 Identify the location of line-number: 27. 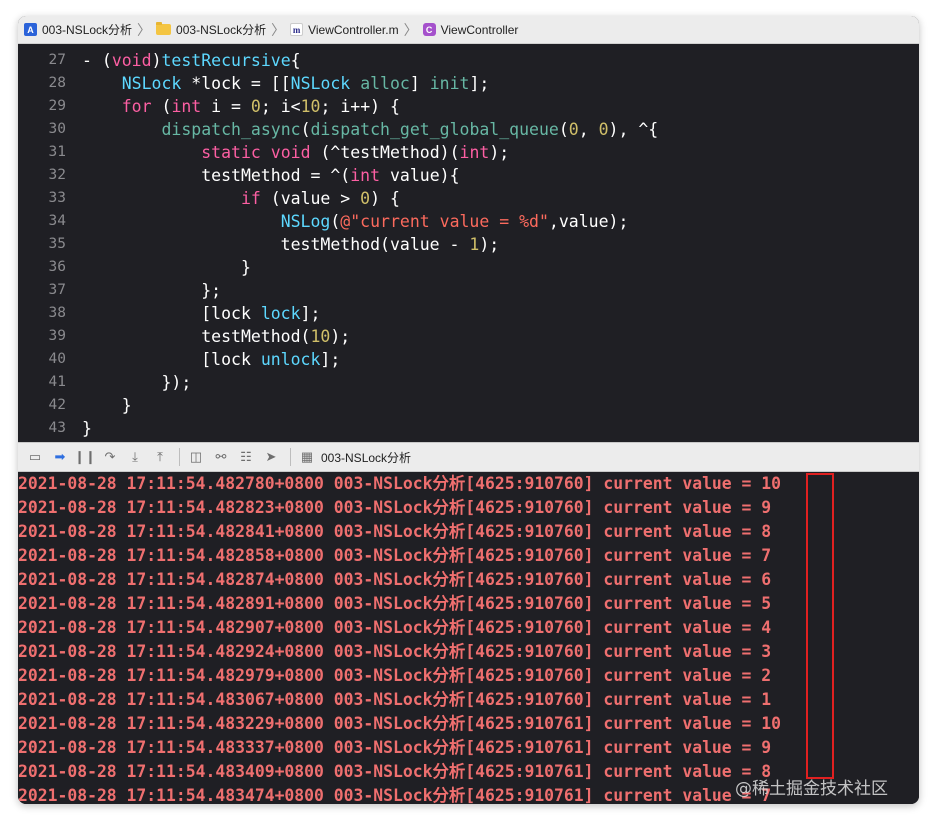
(57, 60).